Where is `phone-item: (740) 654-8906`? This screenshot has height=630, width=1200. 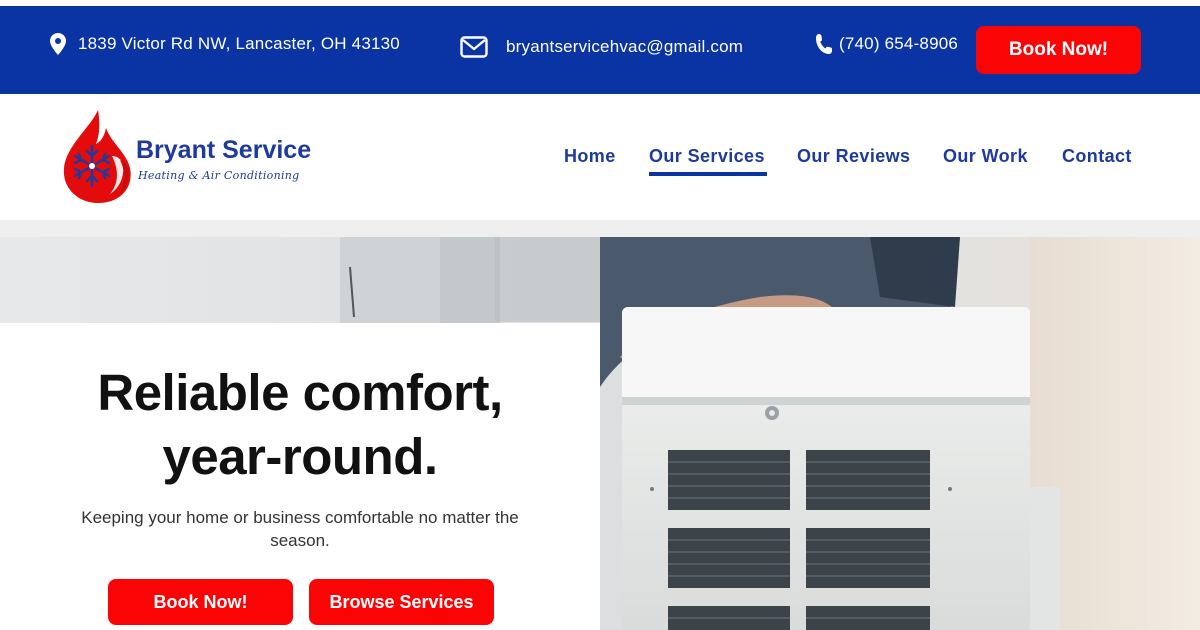 phone-item: (740) 654-8906 is located at coordinates (886, 44).